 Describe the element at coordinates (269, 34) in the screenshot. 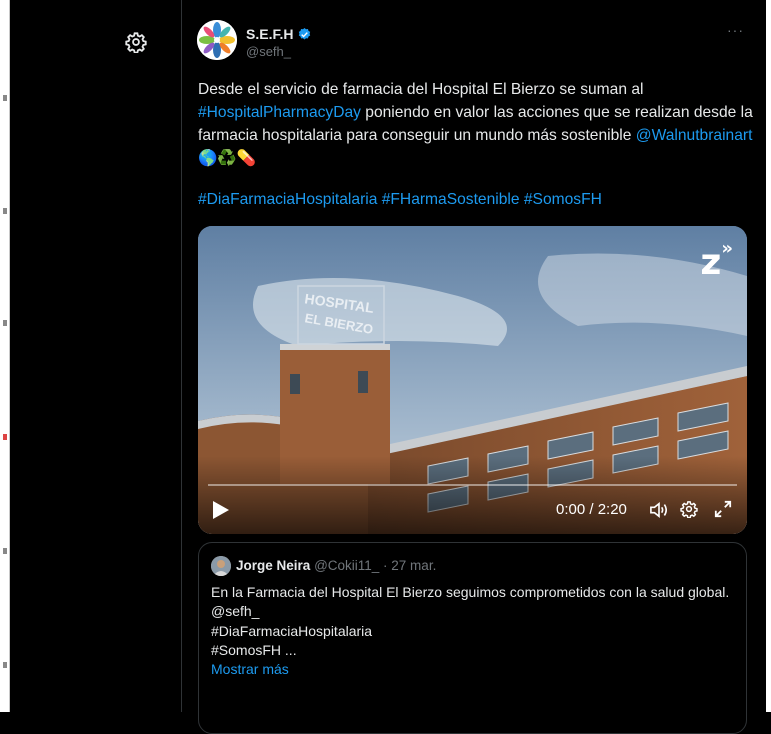

I see `display-name: S.E.F.H` at that location.